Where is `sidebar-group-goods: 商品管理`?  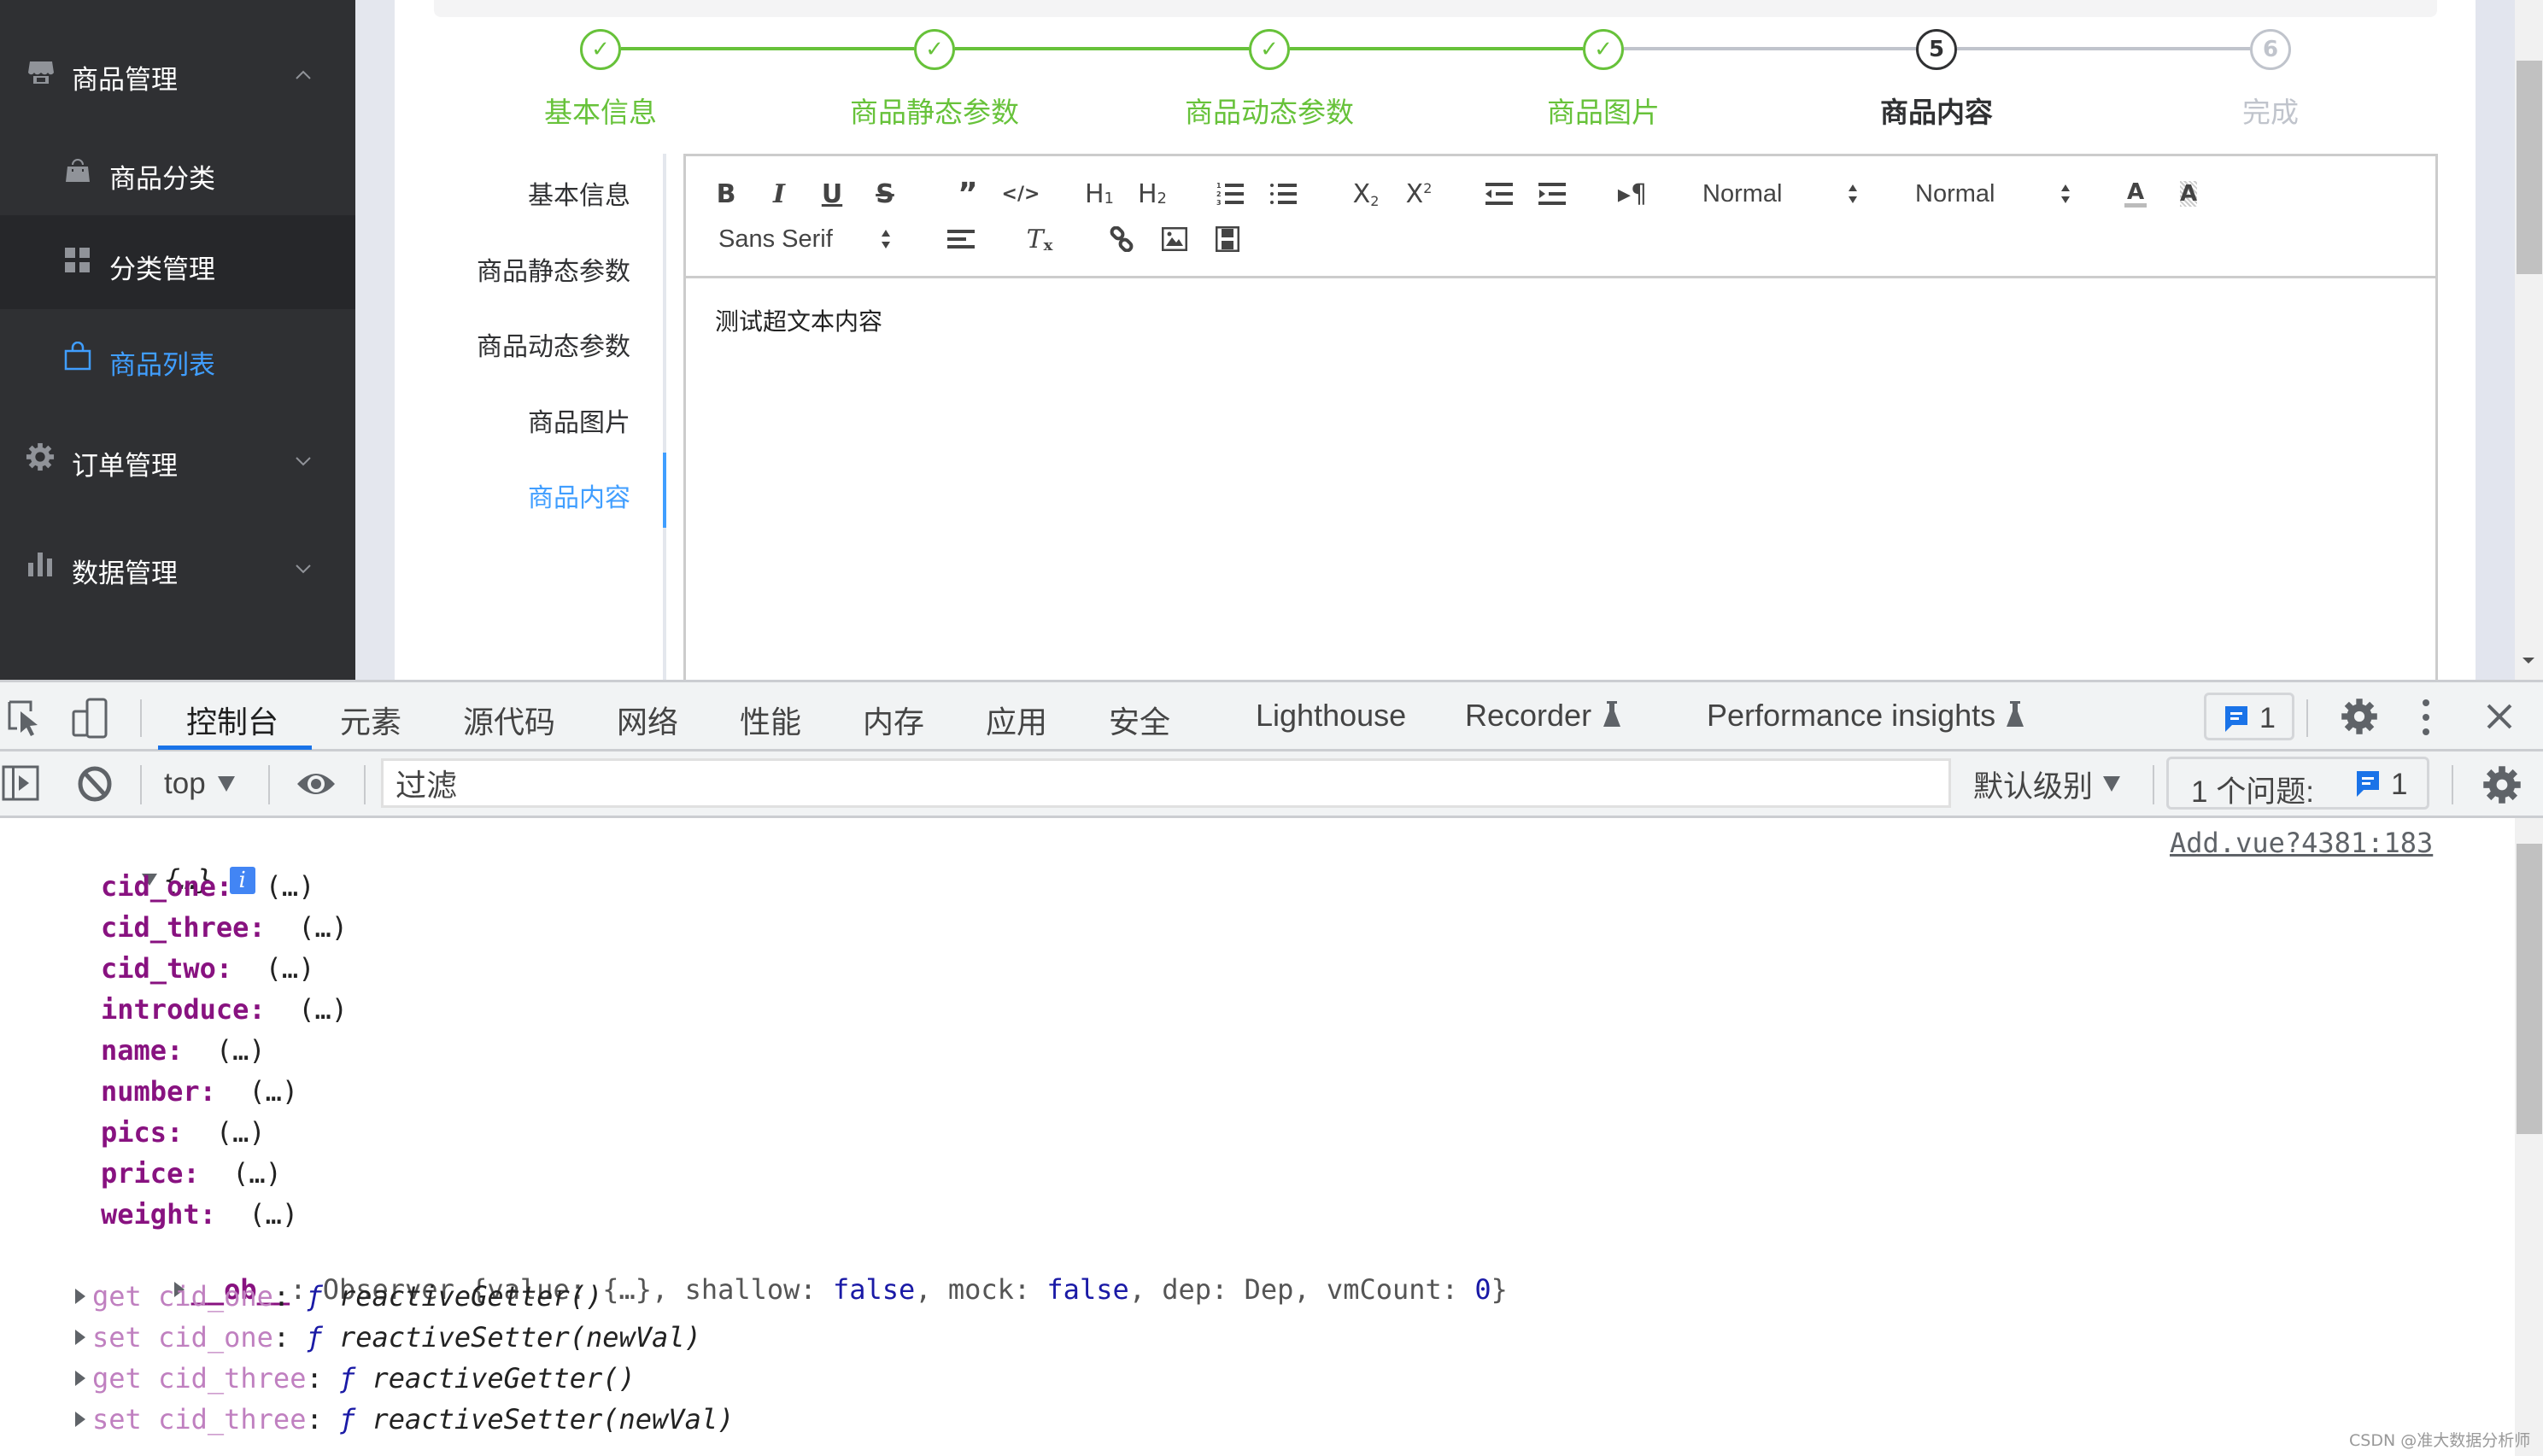 sidebar-group-goods: 商品管理 is located at coordinates (178, 73).